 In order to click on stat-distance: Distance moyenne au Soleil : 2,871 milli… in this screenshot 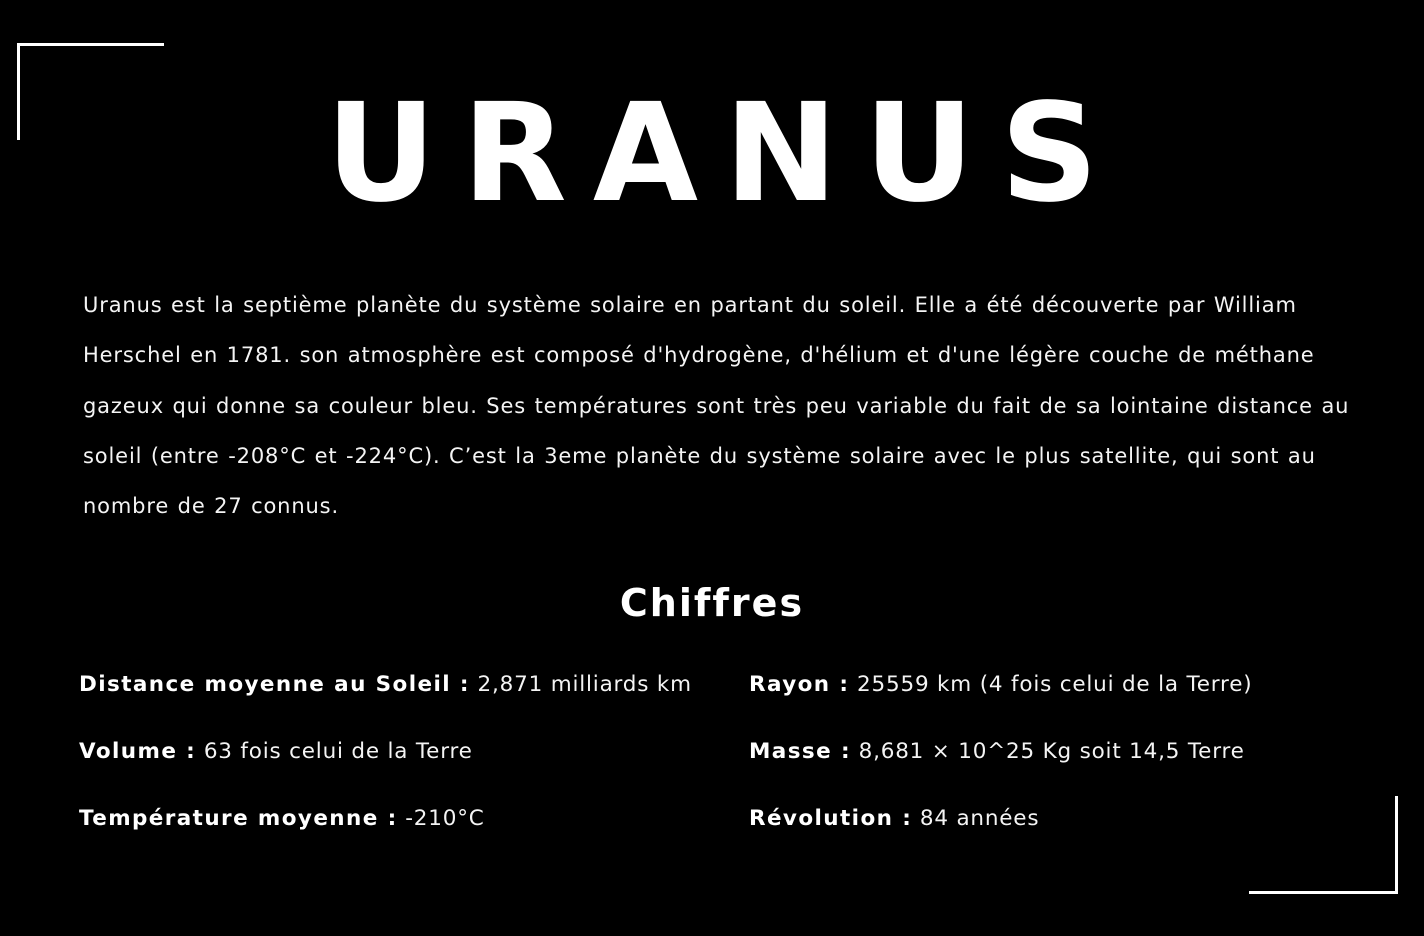, I will do `click(404, 685)`.